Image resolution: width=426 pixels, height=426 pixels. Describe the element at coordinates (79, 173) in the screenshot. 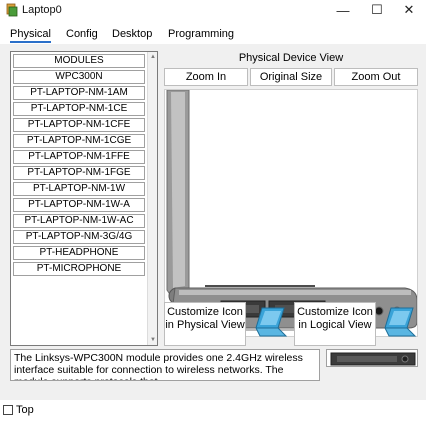

I see `module-item-1fge: PT-LAPTOP-NM-1FGE` at that location.